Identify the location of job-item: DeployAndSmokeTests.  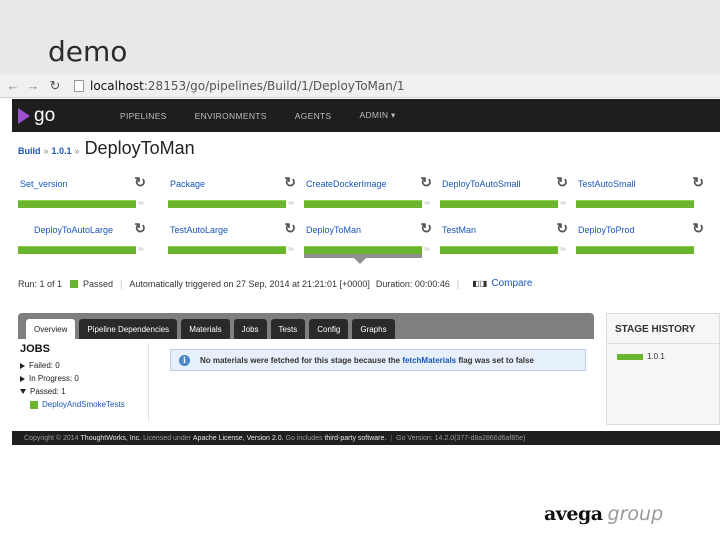
(86, 404).